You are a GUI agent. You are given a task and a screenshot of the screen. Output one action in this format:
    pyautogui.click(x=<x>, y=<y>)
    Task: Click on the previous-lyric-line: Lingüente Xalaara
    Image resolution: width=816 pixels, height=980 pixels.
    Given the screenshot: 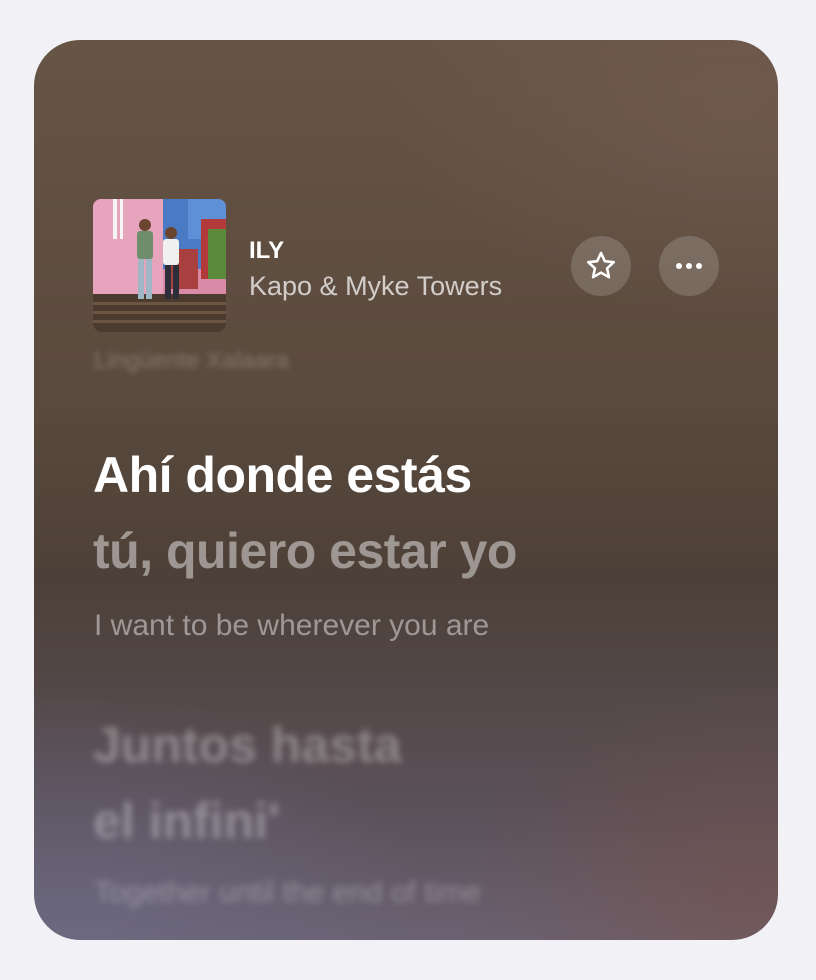 What is the action you would take?
    pyautogui.click(x=191, y=360)
    